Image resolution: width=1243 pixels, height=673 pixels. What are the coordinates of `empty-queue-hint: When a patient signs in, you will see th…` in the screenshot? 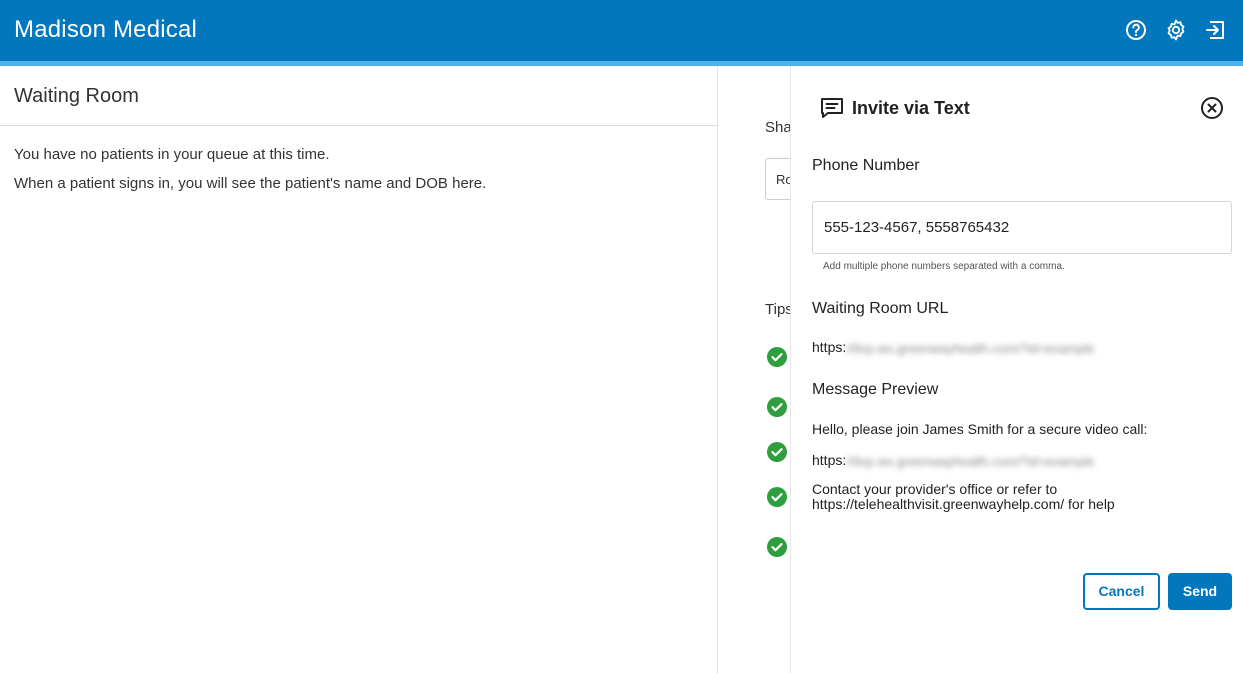 It's located at (250, 183).